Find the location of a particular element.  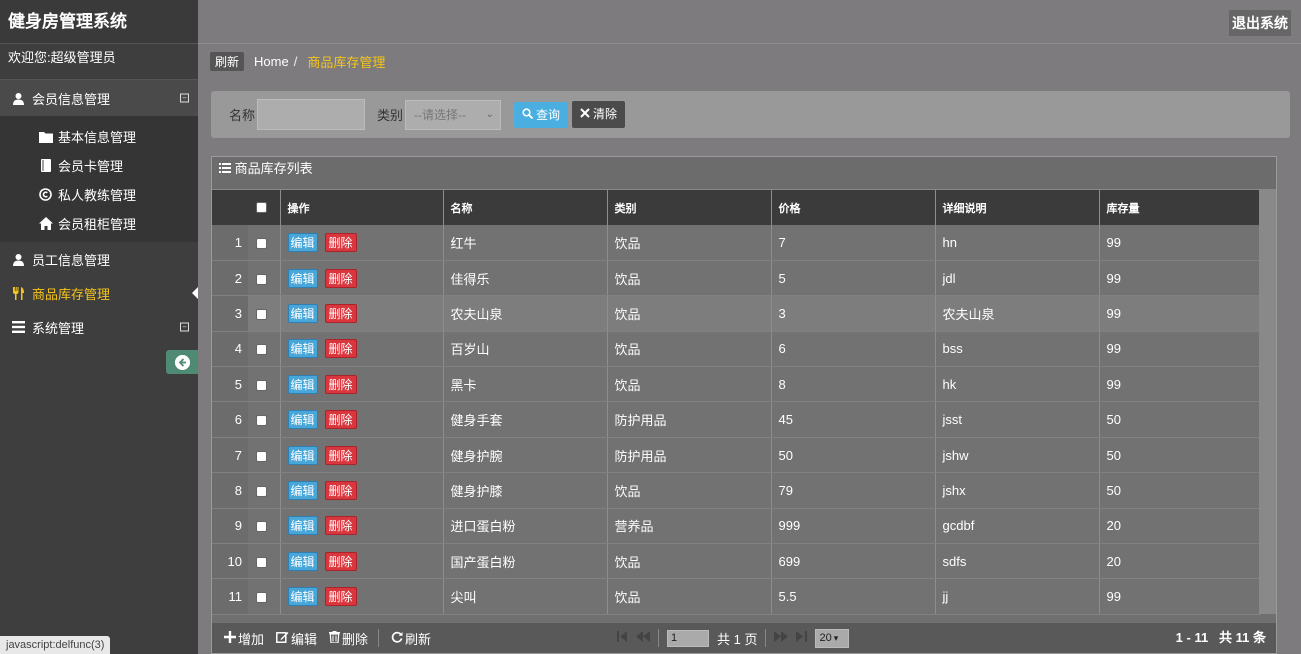

table-row: 4 编辑 删除 百岁山 饮品 6 bss 99 is located at coordinates (736, 349).